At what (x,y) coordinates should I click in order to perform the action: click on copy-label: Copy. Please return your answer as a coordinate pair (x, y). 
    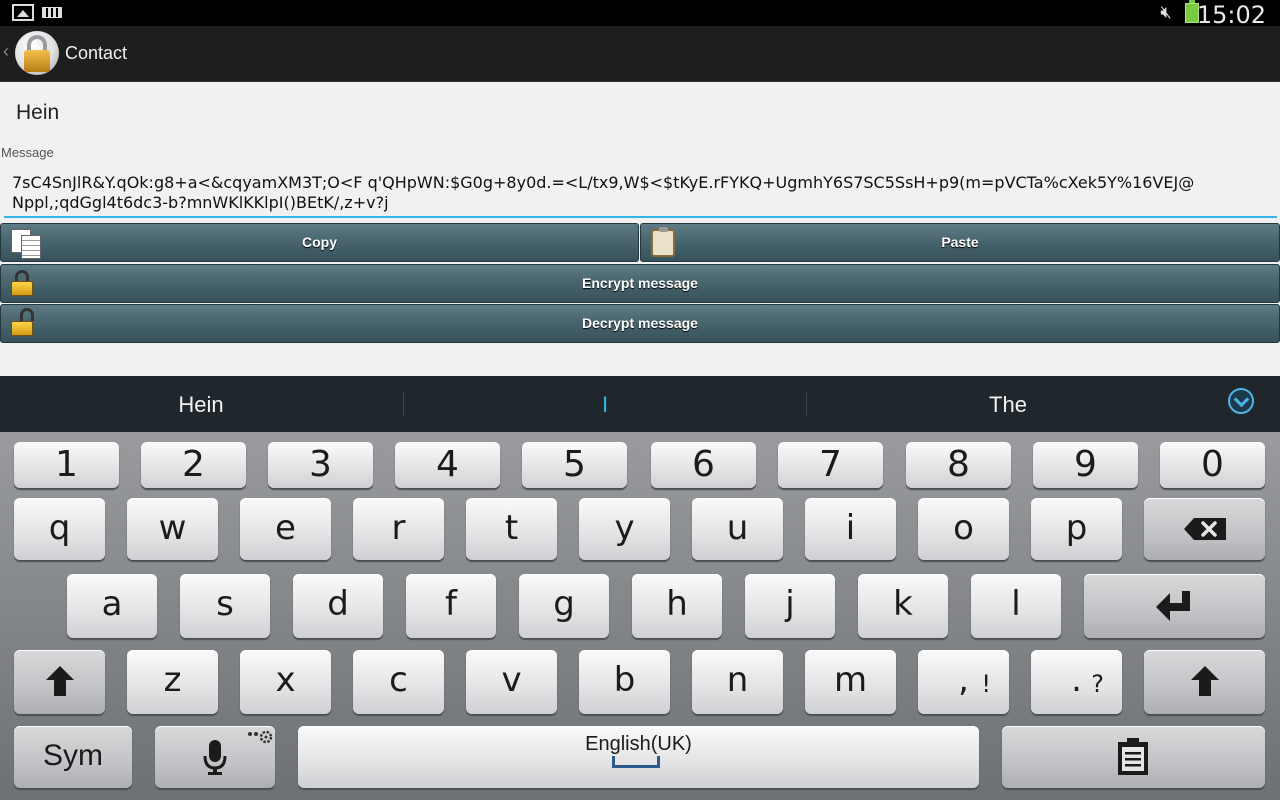
    Looking at the image, I should click on (319, 242).